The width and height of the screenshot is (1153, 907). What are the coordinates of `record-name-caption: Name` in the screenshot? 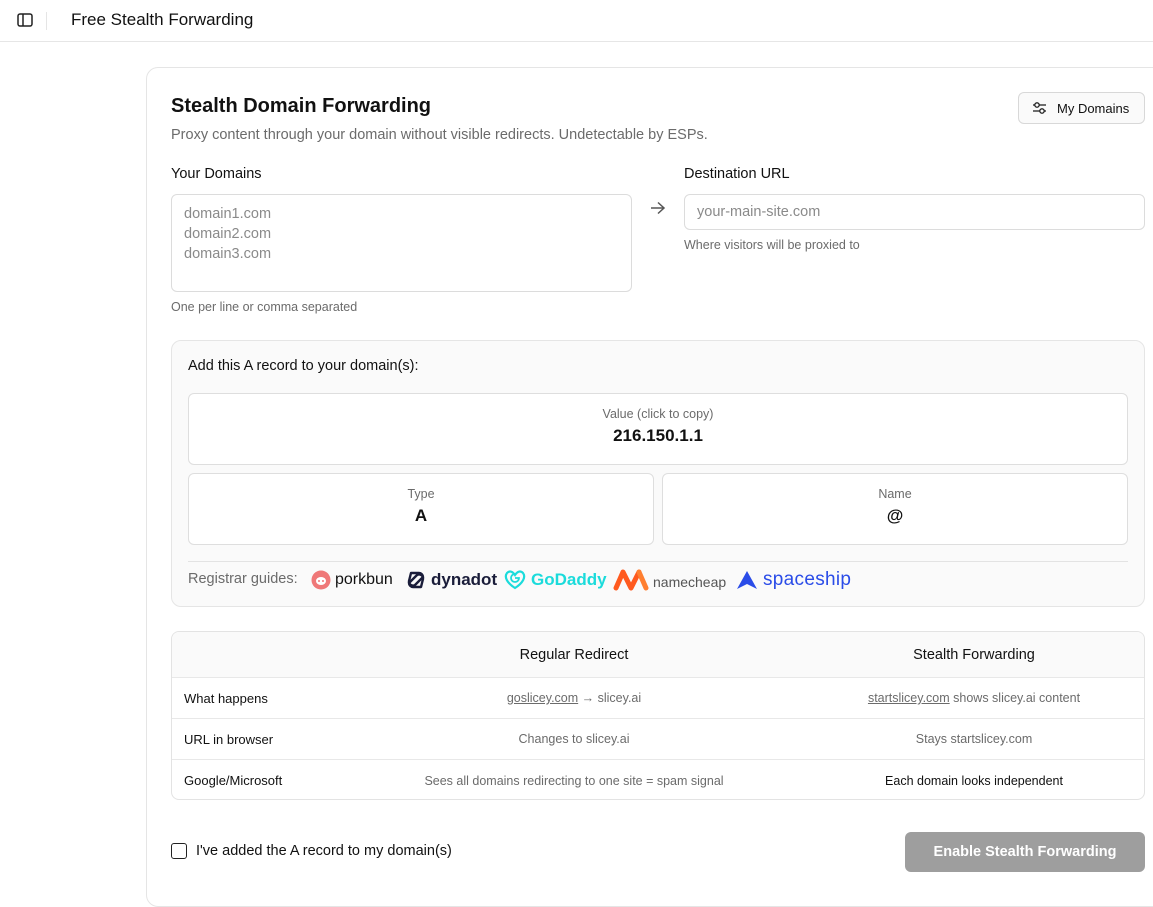 It's located at (895, 494).